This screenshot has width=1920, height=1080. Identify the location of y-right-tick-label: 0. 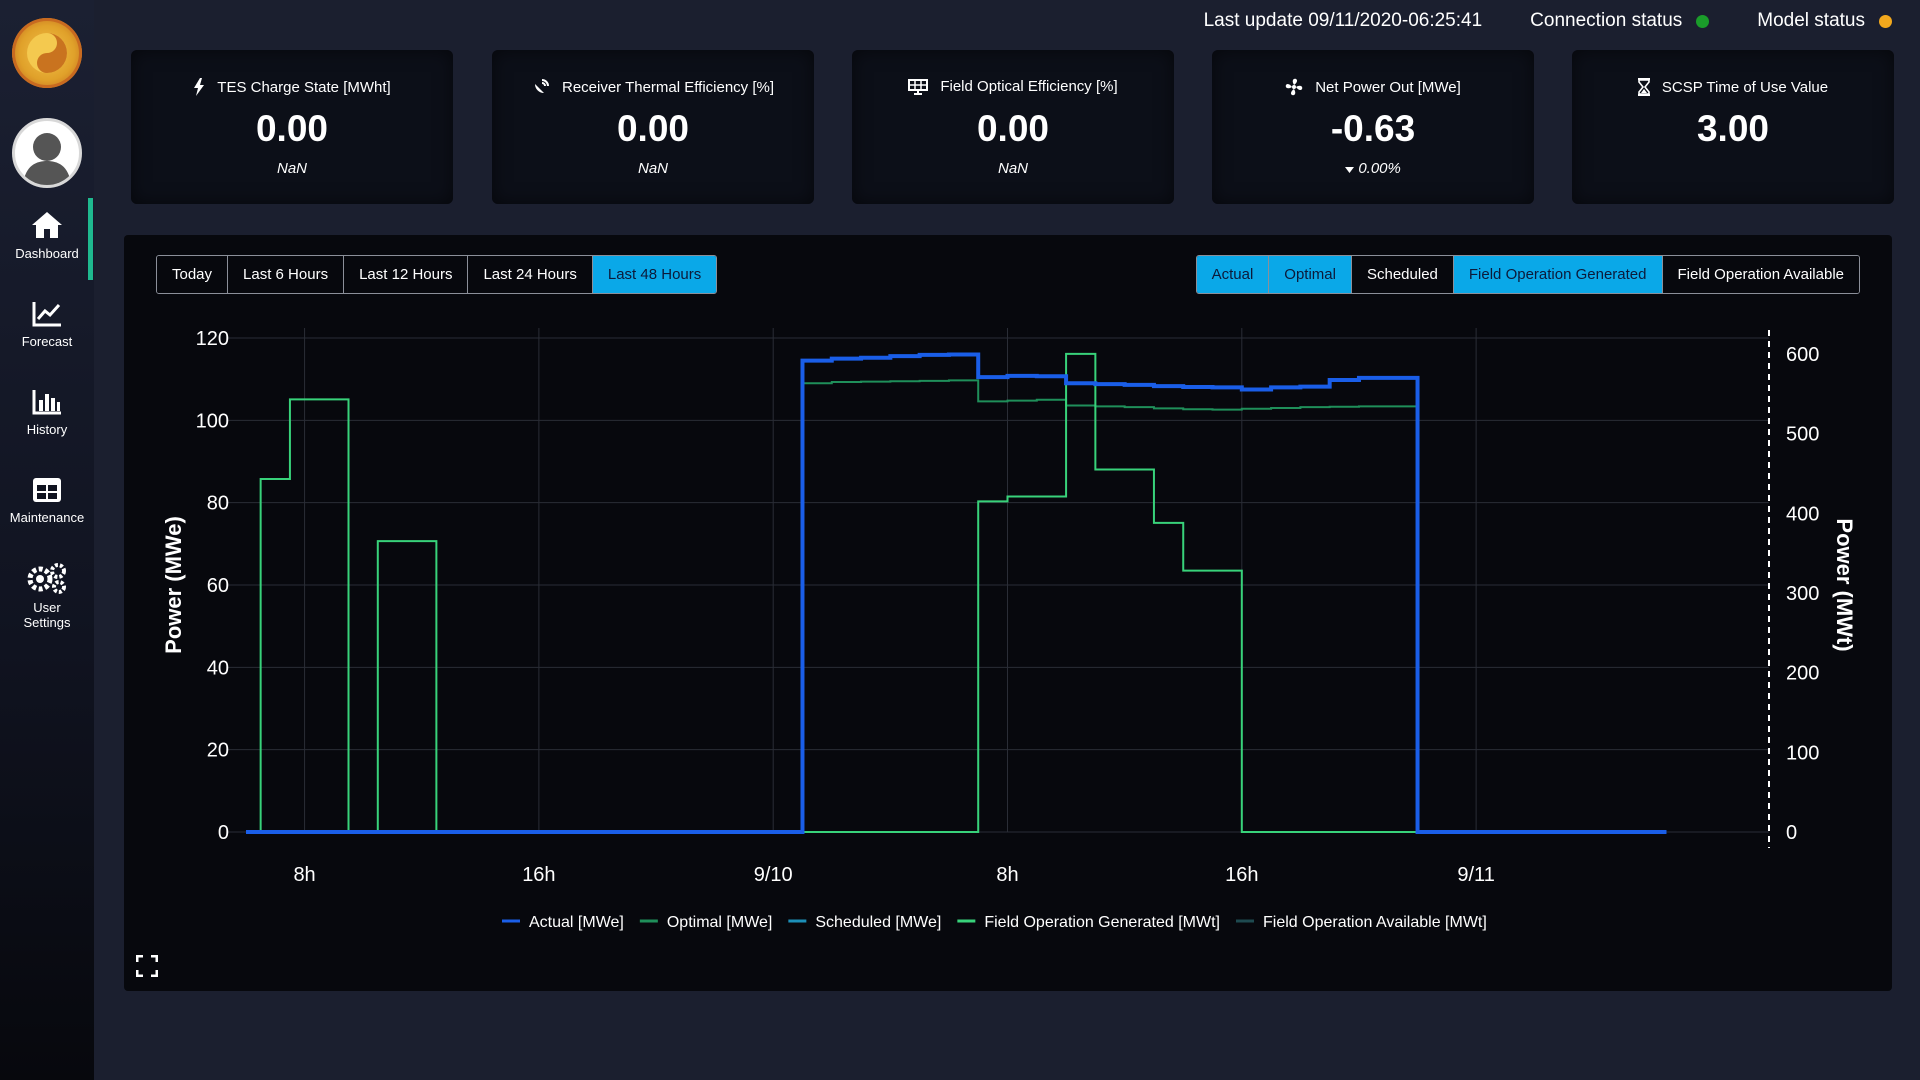
(1791, 833).